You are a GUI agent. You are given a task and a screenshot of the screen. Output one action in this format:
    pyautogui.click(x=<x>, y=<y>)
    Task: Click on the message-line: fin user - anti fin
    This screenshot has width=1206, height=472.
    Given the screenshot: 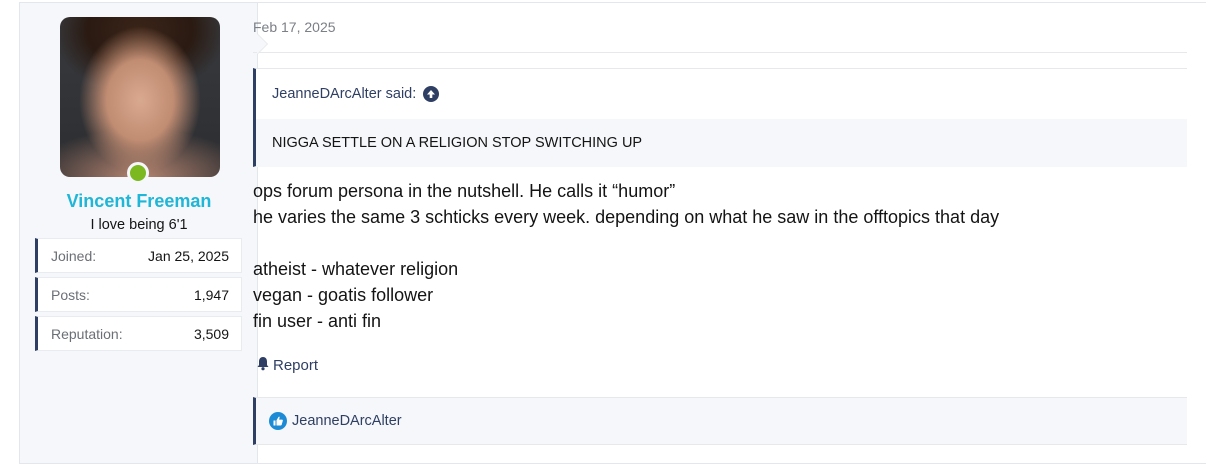 What is the action you would take?
    pyautogui.click(x=317, y=321)
    